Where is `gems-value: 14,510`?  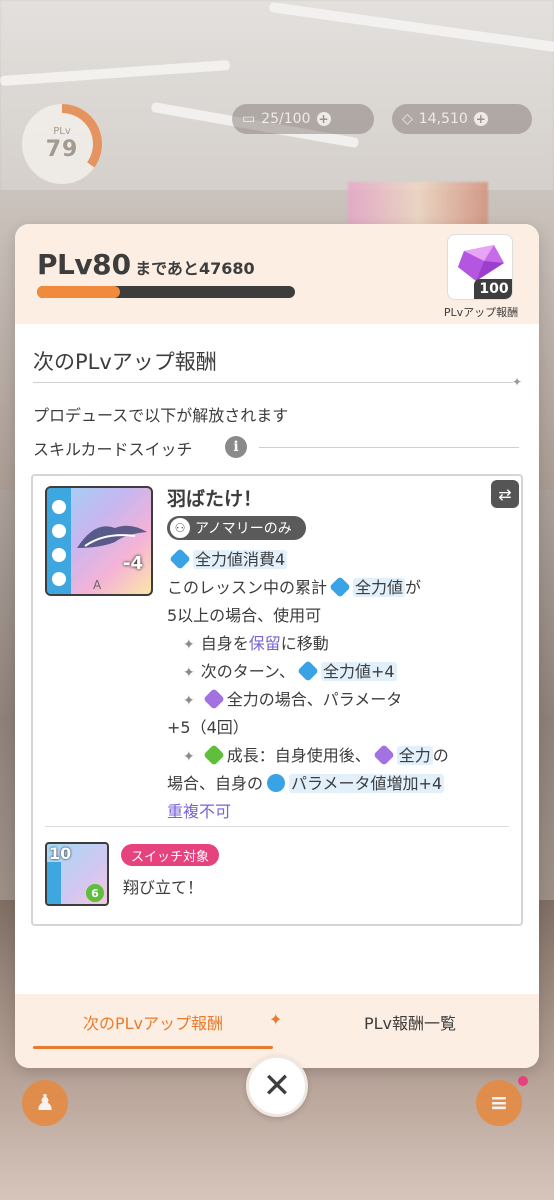 gems-value: 14,510 is located at coordinates (443, 119).